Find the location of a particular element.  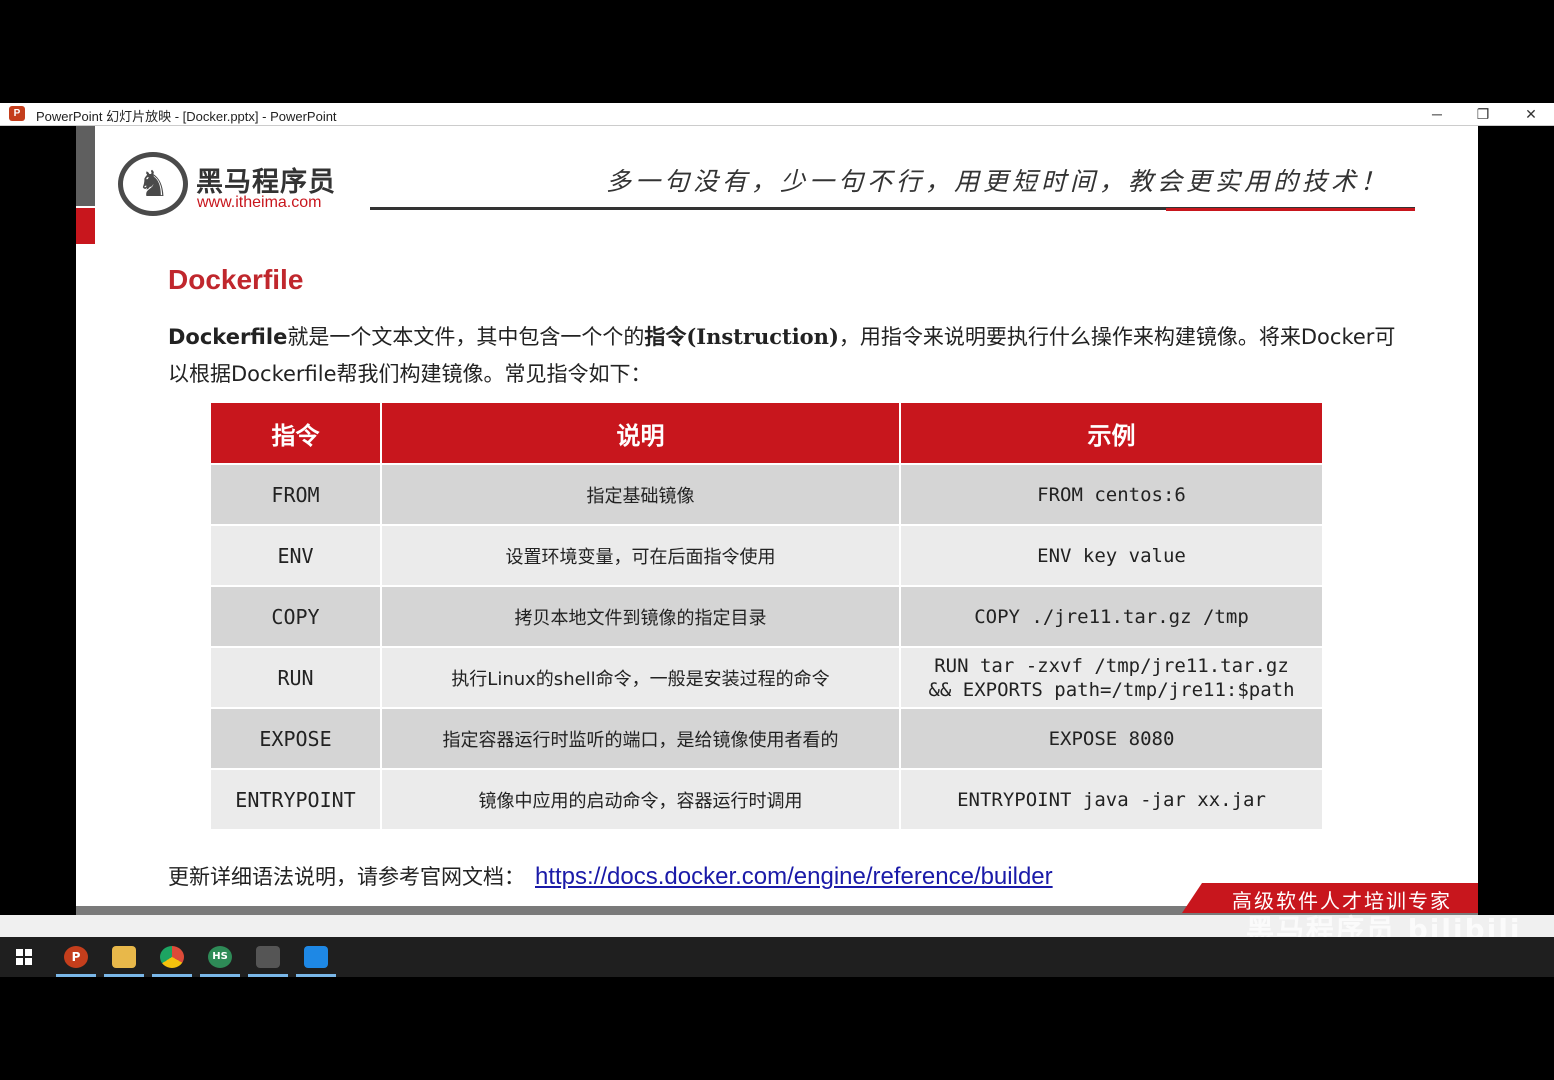

cell-desc: 指定基础镜像 is located at coordinates (640, 494).